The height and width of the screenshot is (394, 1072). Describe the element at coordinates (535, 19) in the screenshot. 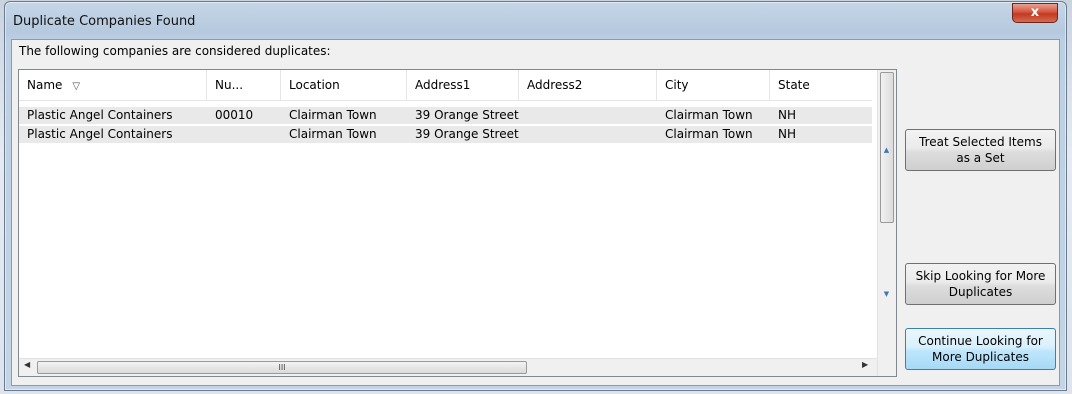

I see `title-bar: Duplicate Companies Found x` at that location.